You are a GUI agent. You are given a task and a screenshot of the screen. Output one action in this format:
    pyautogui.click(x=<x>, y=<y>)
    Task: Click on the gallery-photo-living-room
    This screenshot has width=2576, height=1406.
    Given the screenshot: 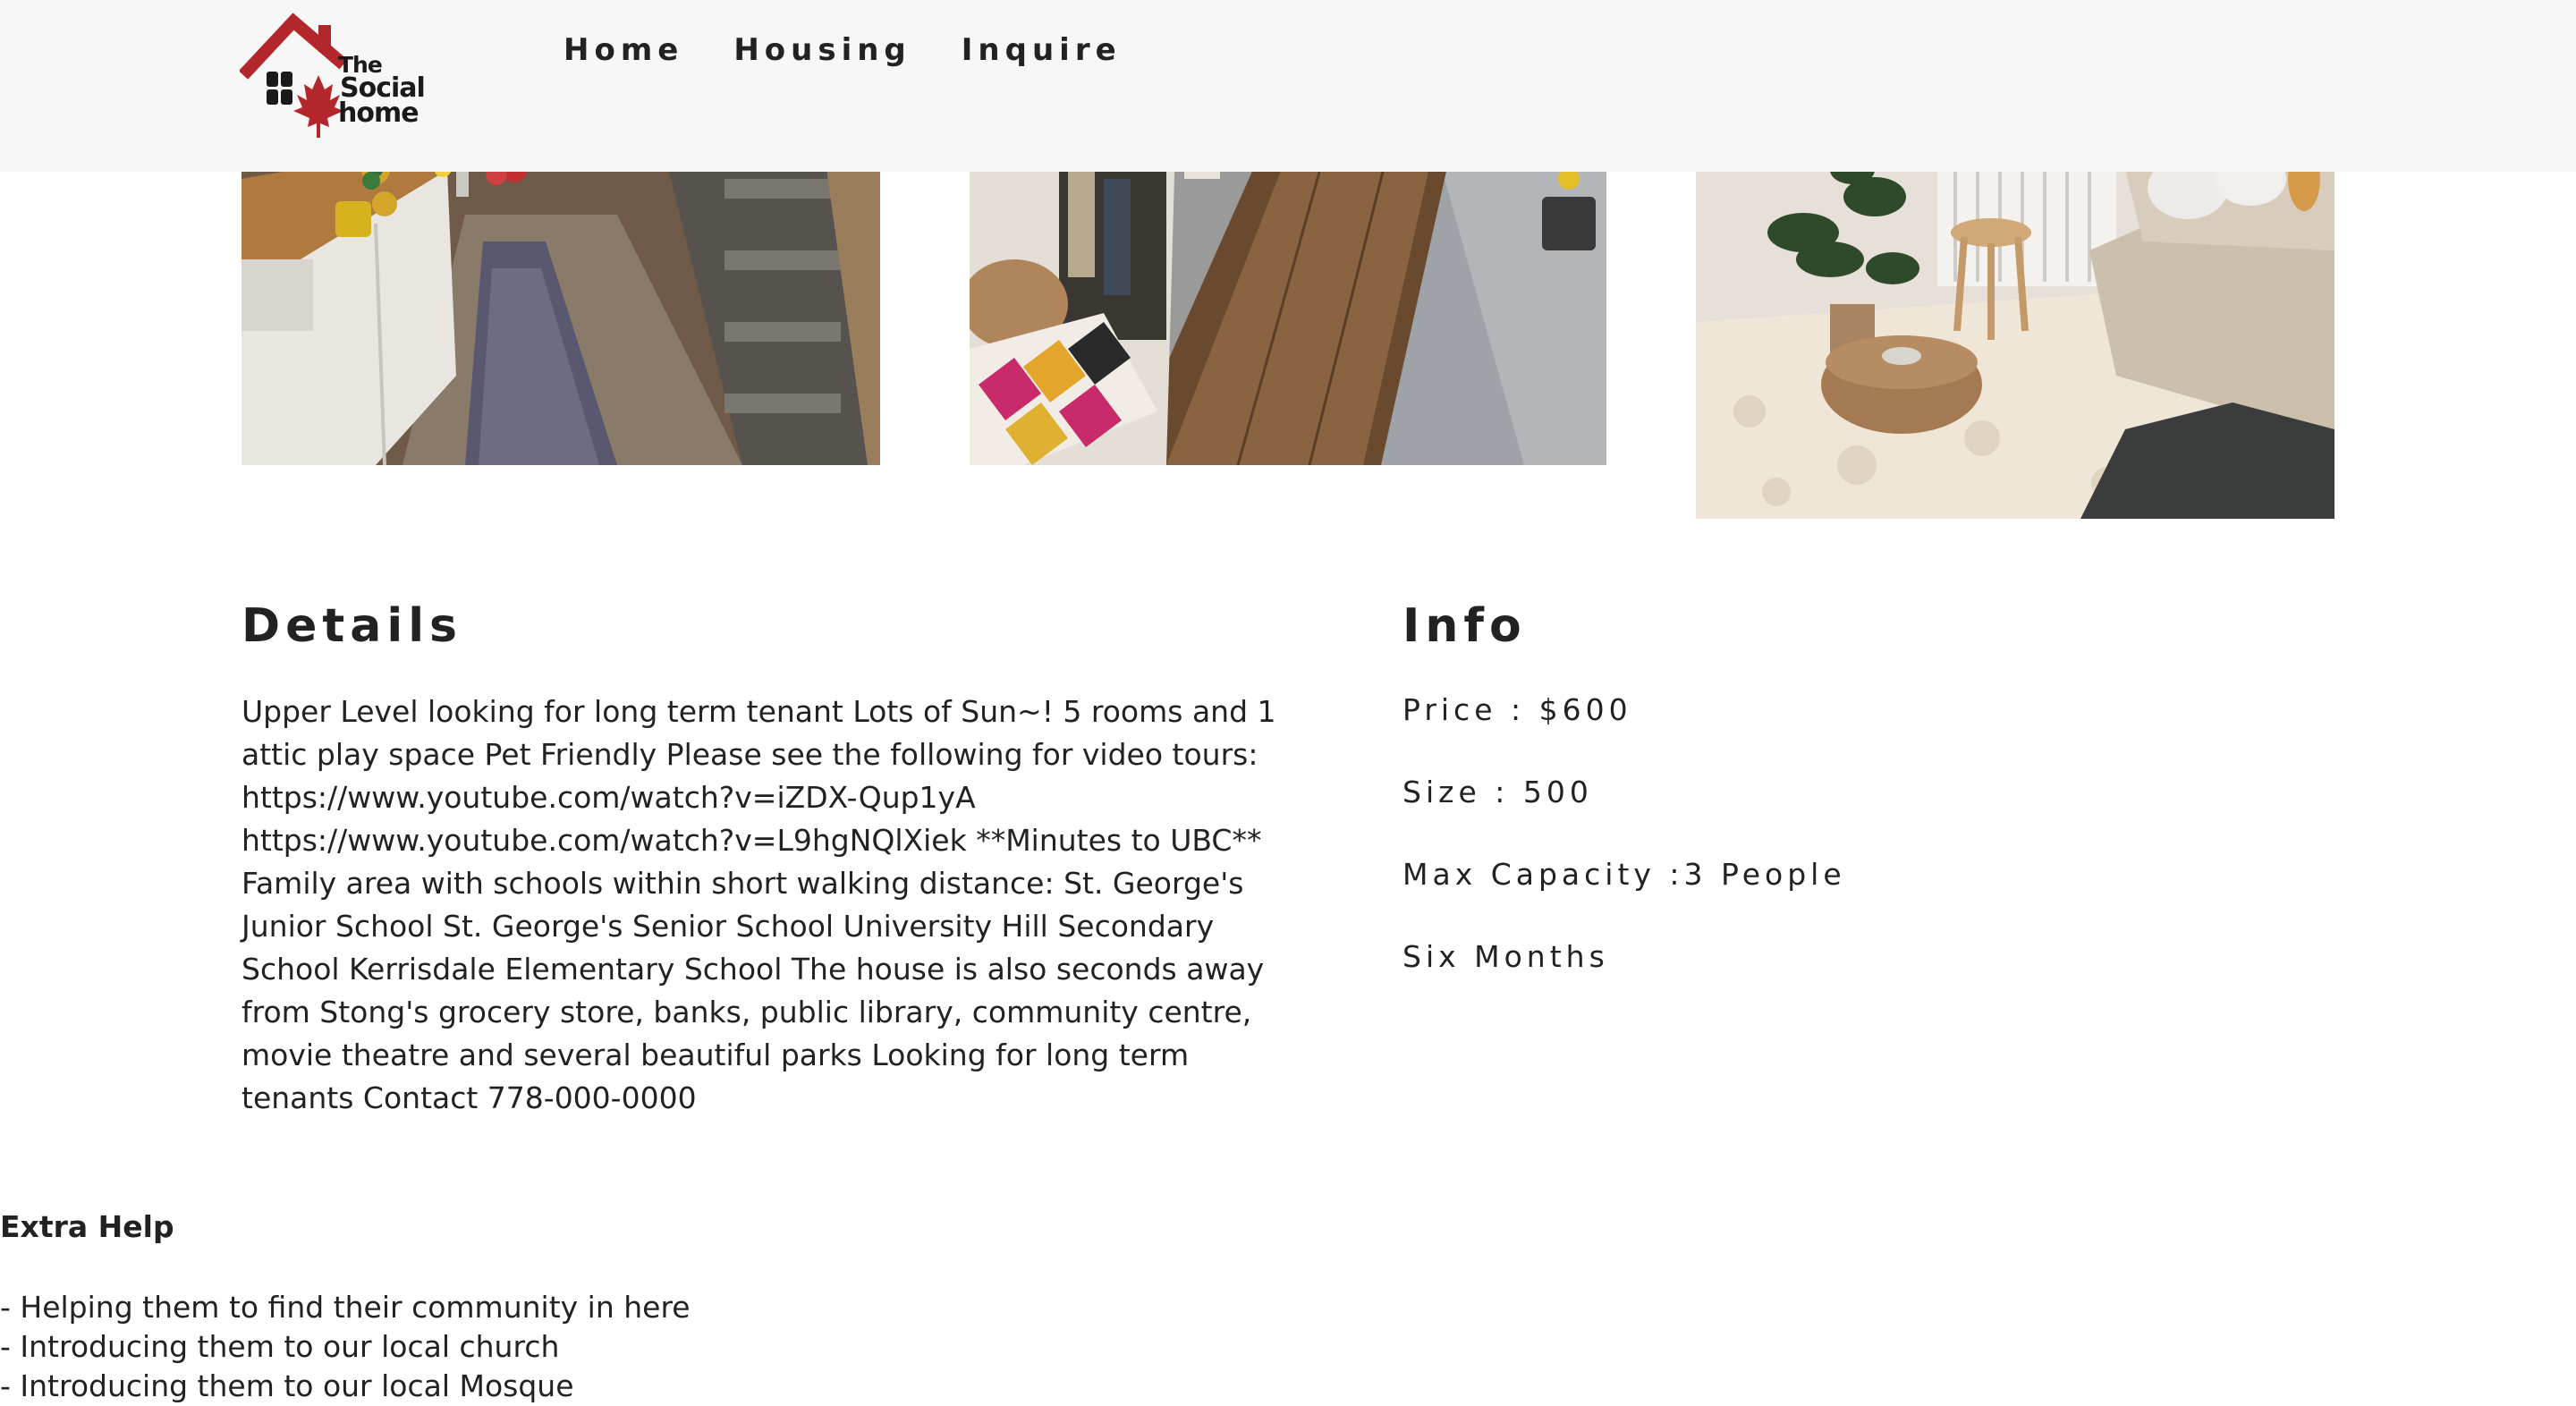 What is the action you would take?
    pyautogui.click(x=2015, y=331)
    